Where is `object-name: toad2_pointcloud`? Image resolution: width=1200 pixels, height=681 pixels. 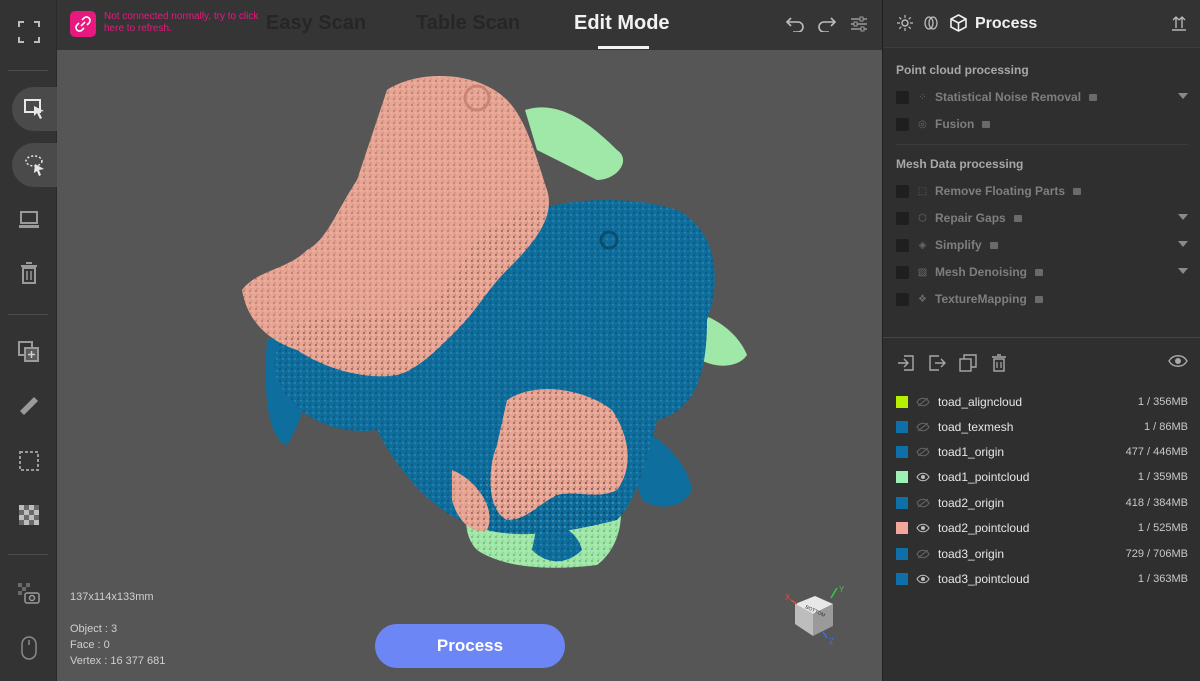 object-name: toad2_pointcloud is located at coordinates (984, 528).